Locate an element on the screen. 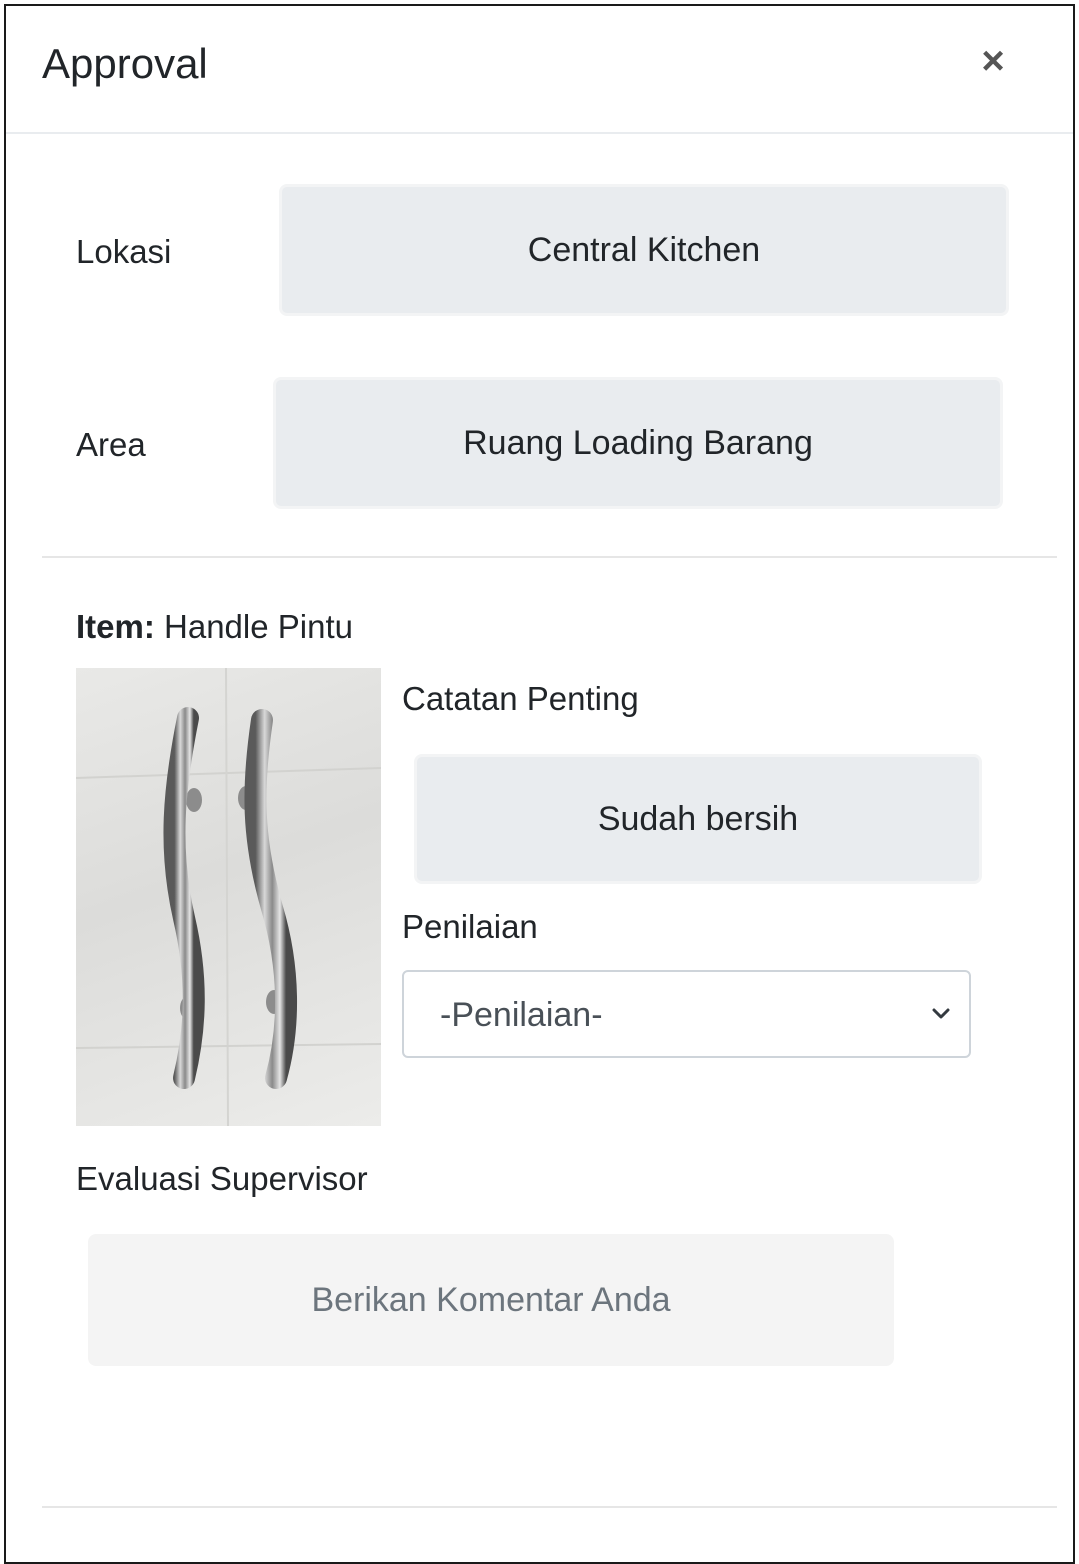  rating-selected-value: -Penilaian- is located at coordinates (521, 1015).